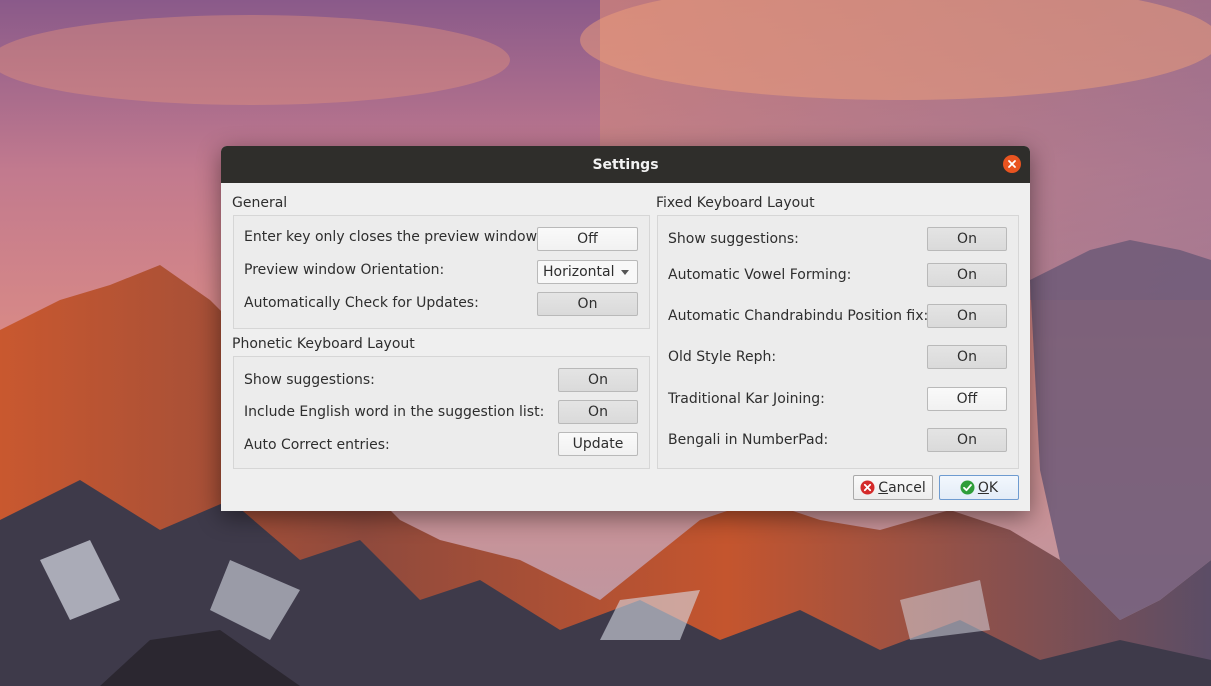 This screenshot has height=686, width=1211. I want to click on general-group-title: General, so click(260, 203).